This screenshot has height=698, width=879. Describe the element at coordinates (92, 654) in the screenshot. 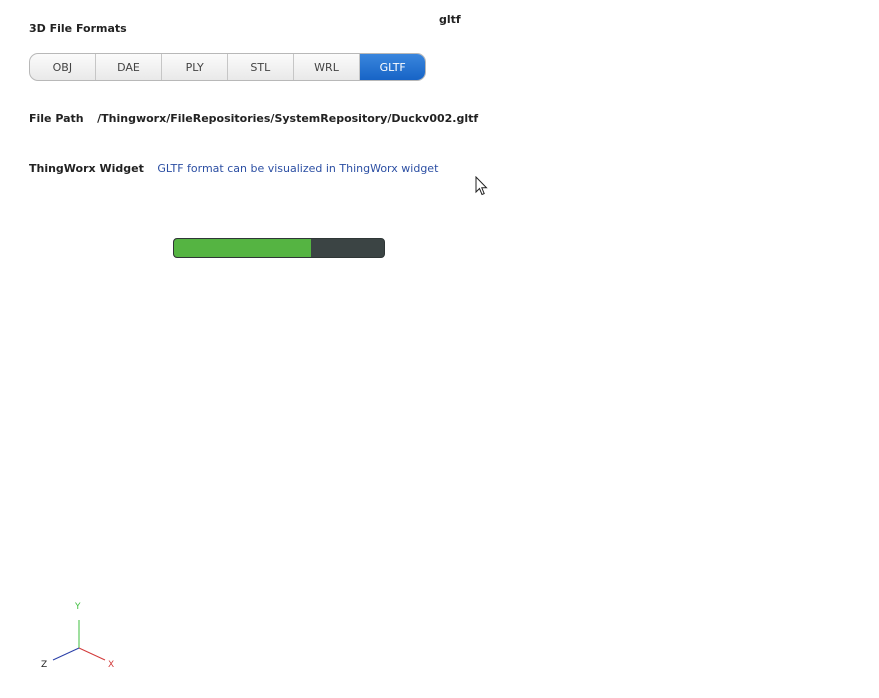

I see `x-axis-line` at that location.